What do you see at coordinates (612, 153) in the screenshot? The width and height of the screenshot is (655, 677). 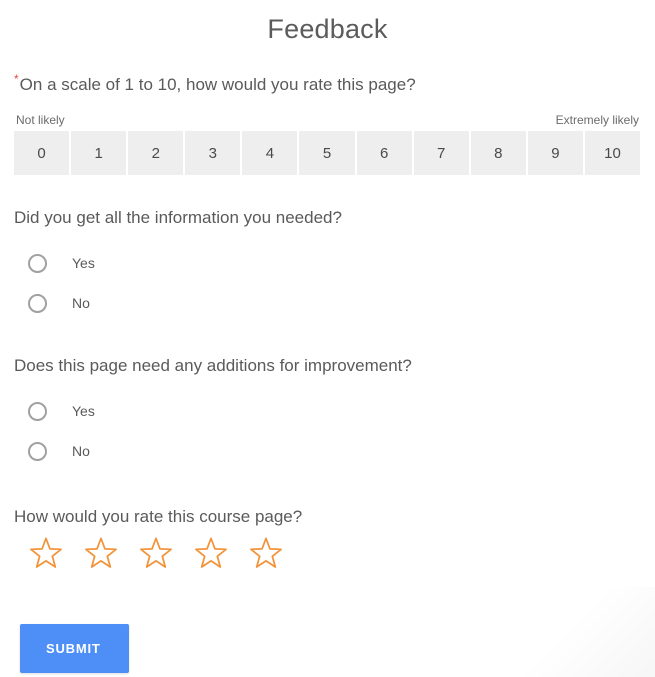 I see `nps-option-10: 10` at bounding box center [612, 153].